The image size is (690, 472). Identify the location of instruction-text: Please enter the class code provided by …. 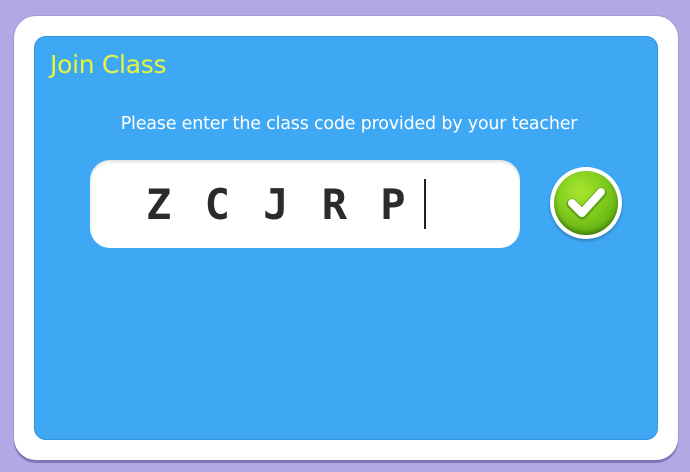
(349, 124).